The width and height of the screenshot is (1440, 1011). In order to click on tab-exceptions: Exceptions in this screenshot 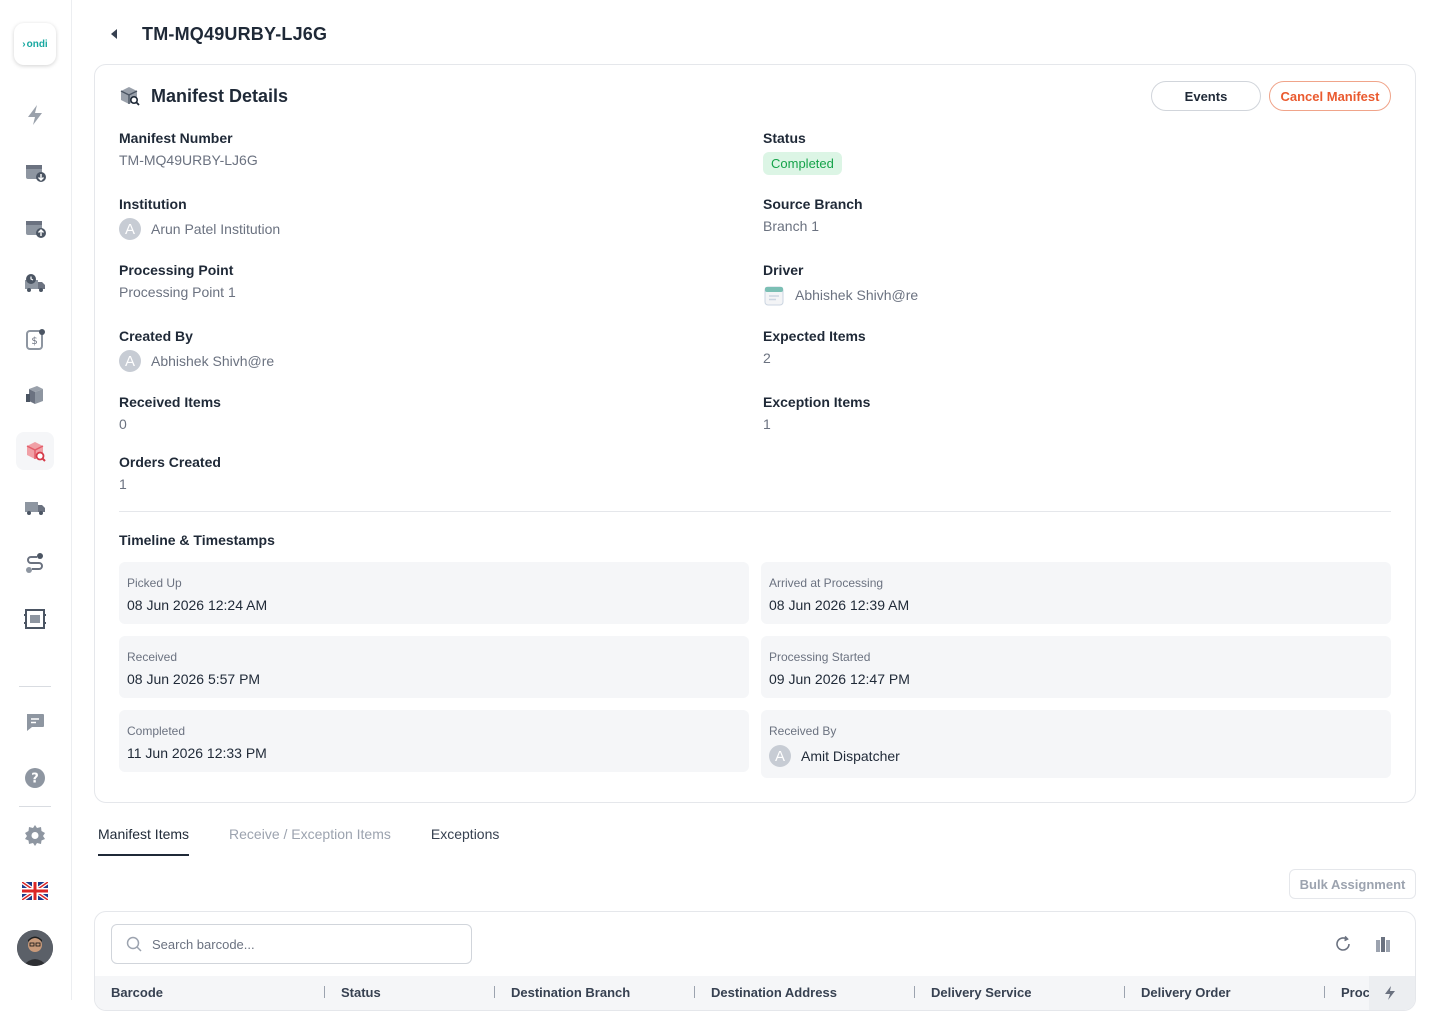, I will do `click(465, 841)`.